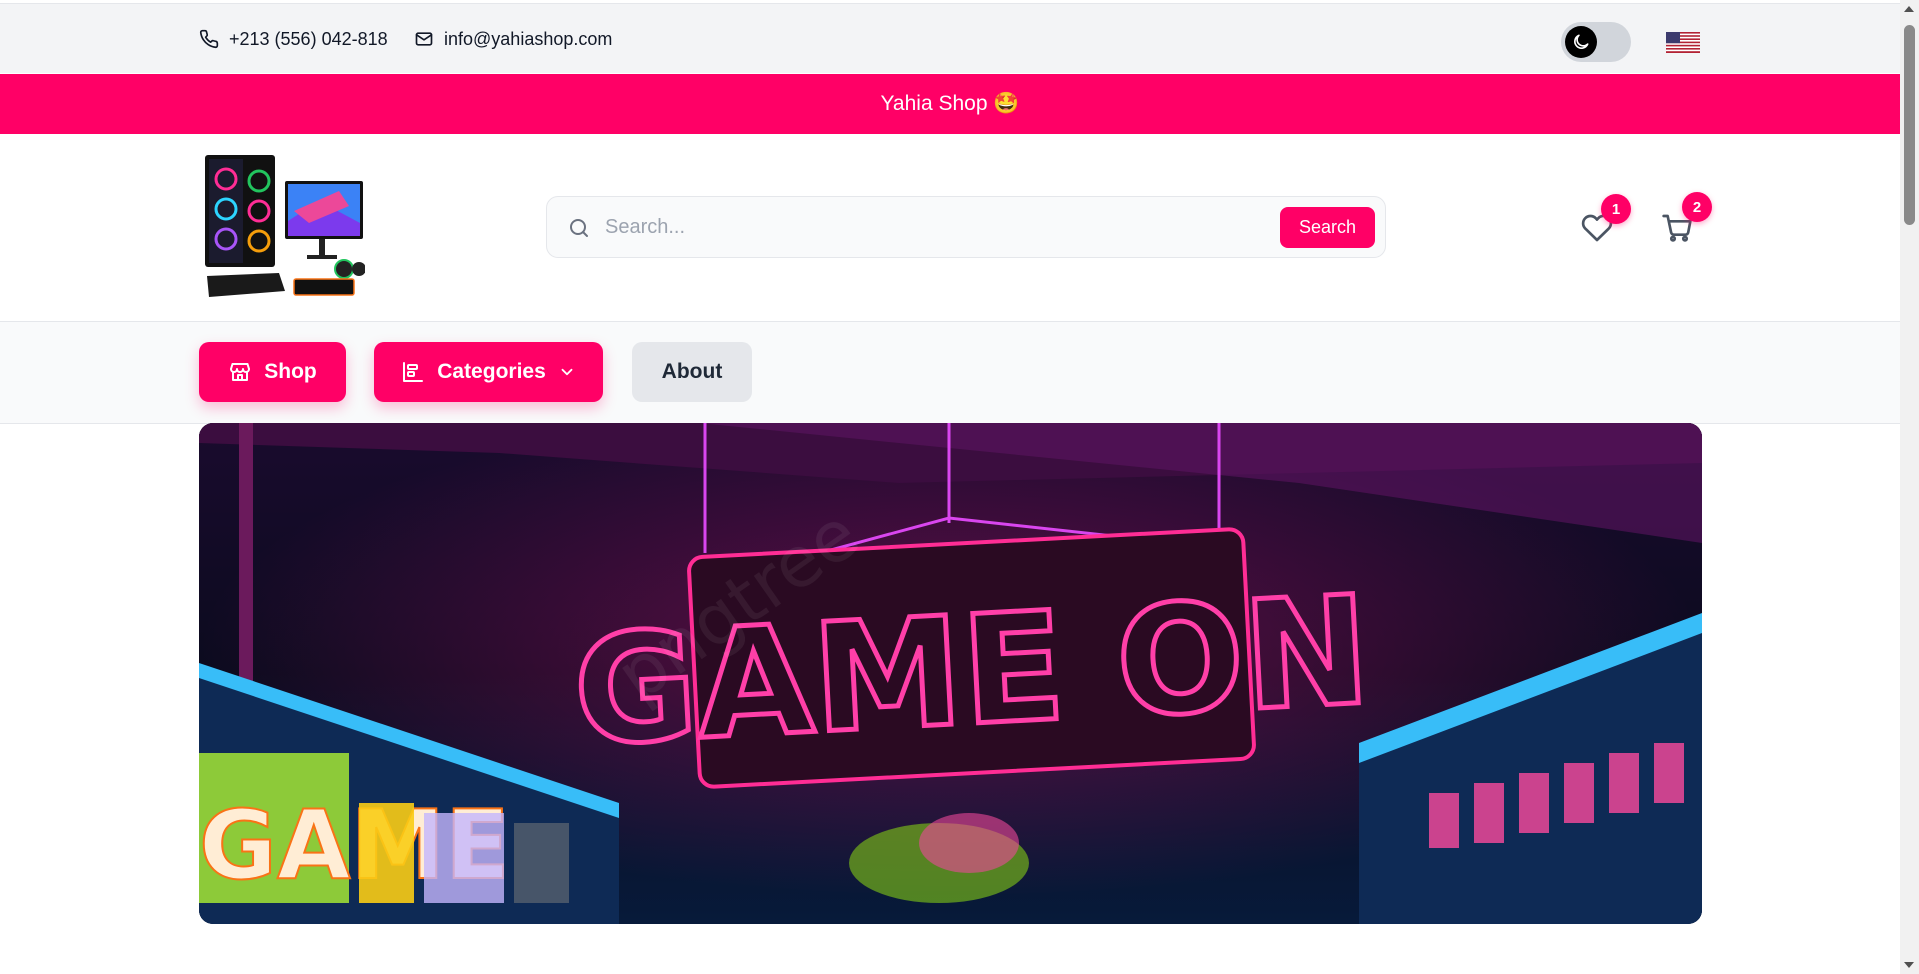 This screenshot has height=974, width=1919. I want to click on scroll-up-arrow-icon, so click(1909, 9).